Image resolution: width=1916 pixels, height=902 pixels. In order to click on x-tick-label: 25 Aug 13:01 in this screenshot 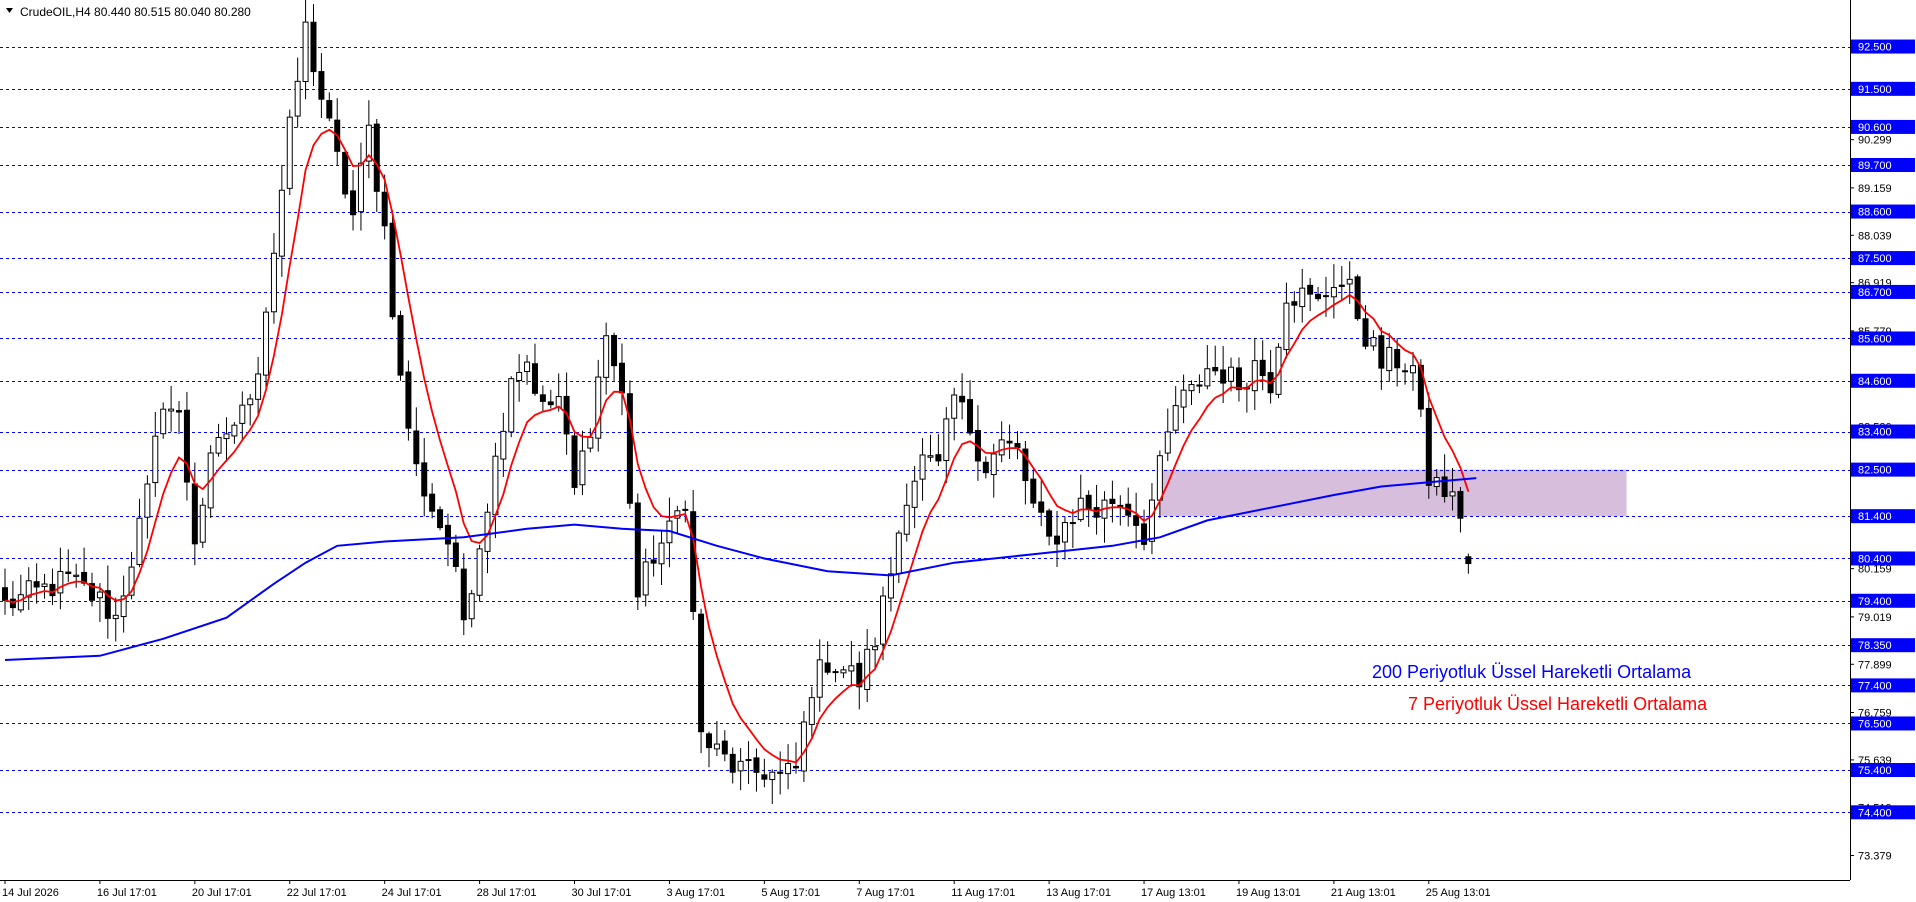, I will do `click(1458, 893)`.